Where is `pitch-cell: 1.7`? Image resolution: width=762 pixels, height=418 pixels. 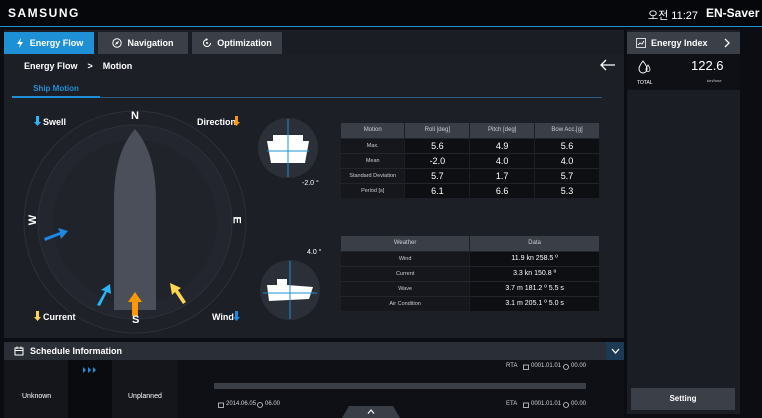
pitch-cell: 1.7 is located at coordinates (502, 175).